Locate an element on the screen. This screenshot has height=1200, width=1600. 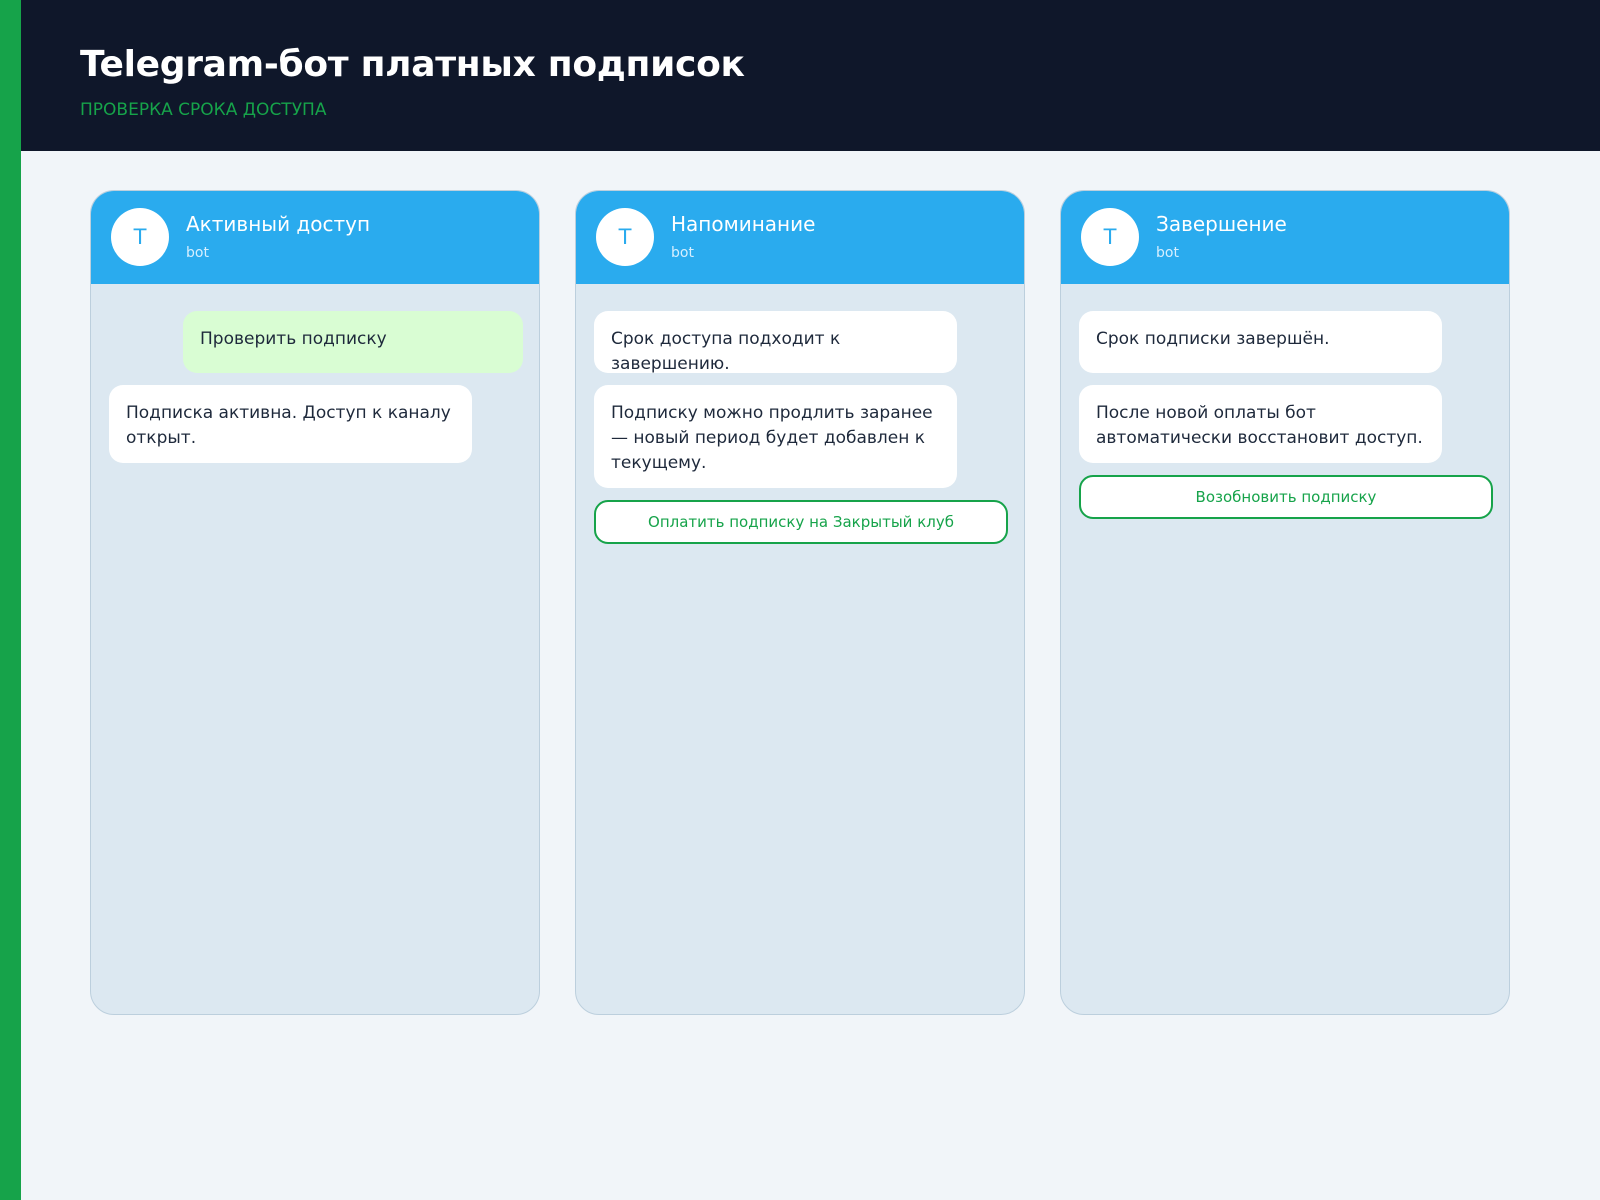
chat-header: T Активный доступ bot is located at coordinates (315, 237).